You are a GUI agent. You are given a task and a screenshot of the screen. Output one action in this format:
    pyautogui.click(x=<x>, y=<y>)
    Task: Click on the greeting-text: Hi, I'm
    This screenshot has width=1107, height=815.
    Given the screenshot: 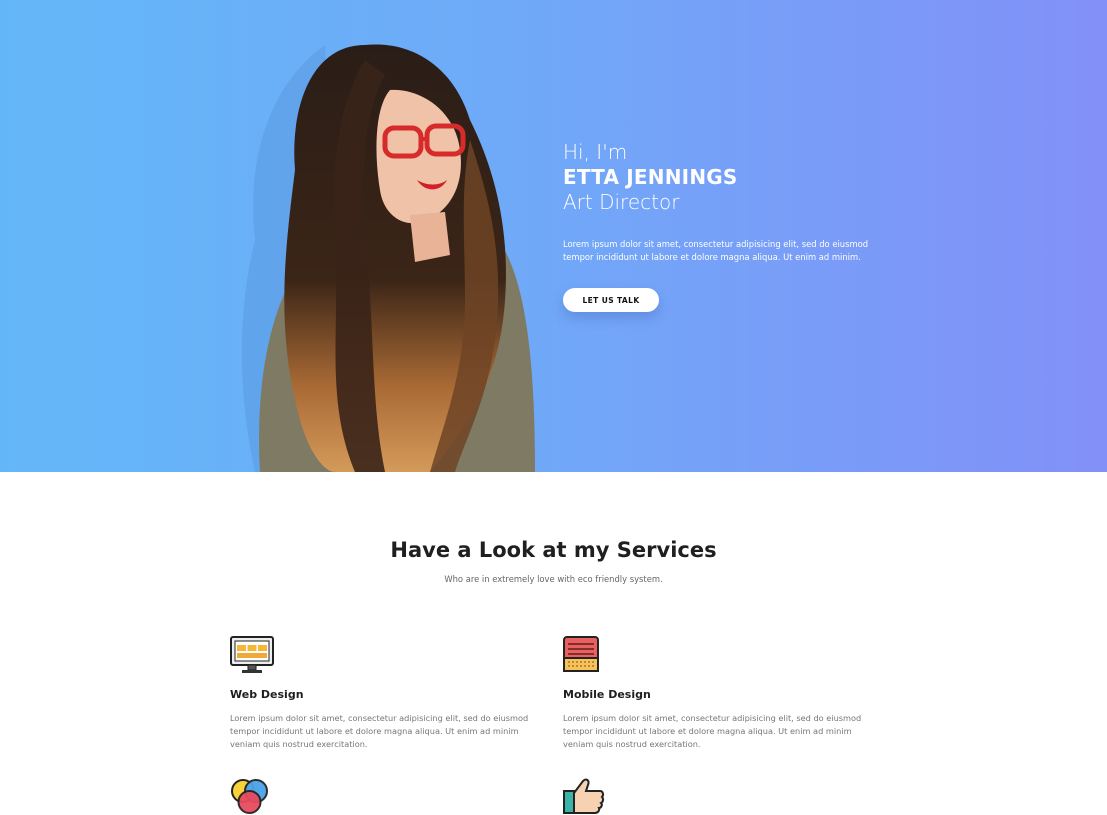 What is the action you would take?
    pyautogui.click(x=595, y=152)
    